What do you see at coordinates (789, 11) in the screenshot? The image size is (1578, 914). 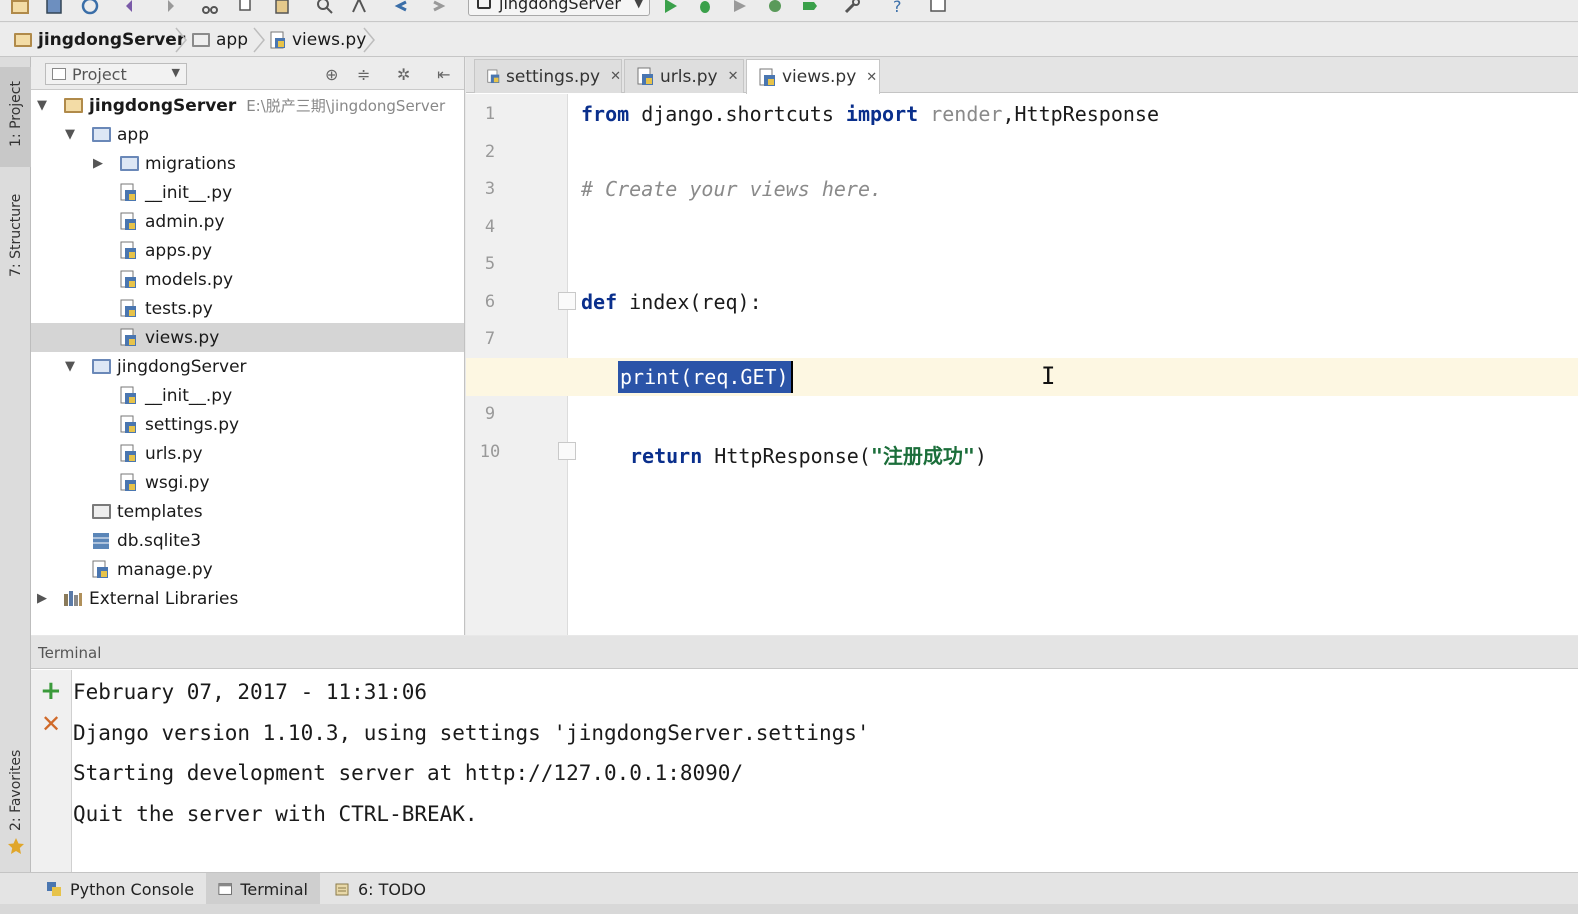 I see `main-toolbar: jingdongServer ▼ ?` at bounding box center [789, 11].